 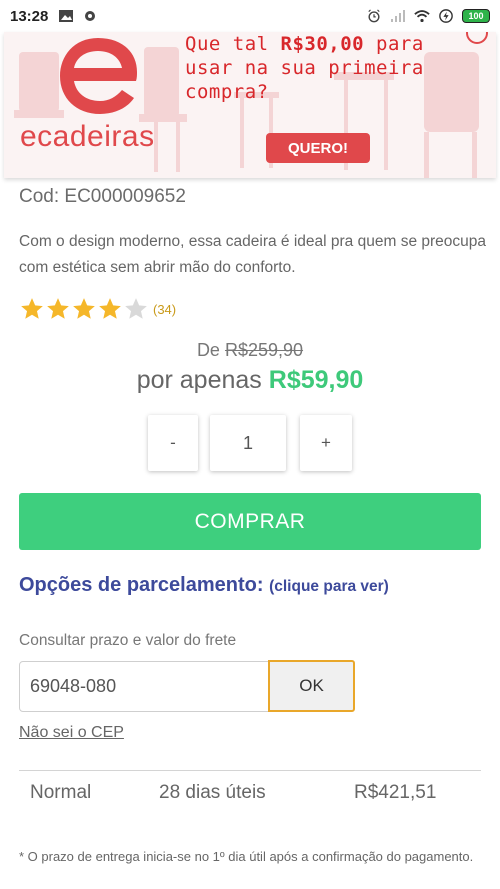 What do you see at coordinates (173, 443) in the screenshot?
I see `quantity-decrease-button: -` at bounding box center [173, 443].